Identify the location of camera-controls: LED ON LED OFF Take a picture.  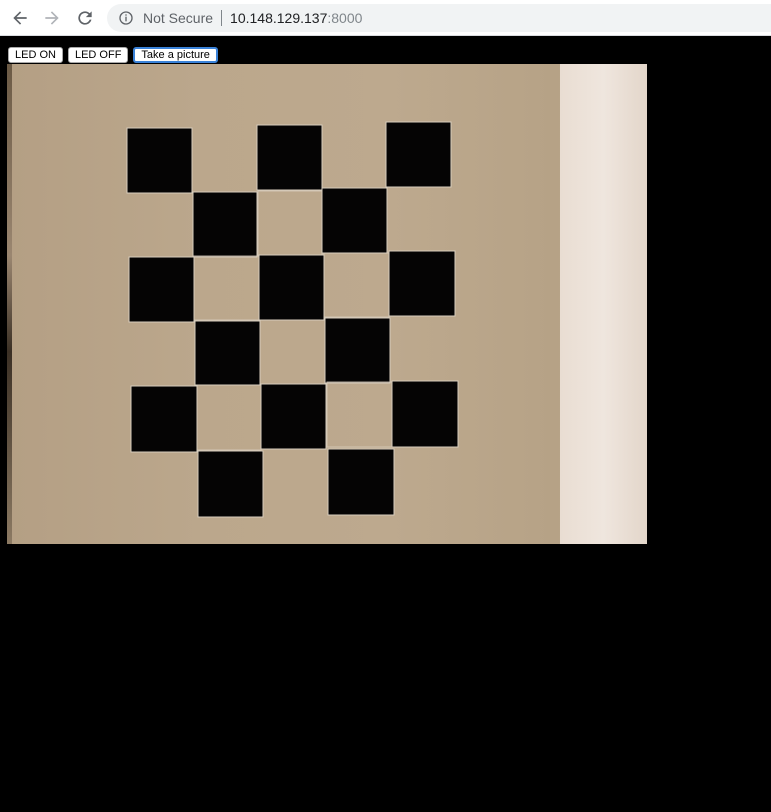
(113, 55).